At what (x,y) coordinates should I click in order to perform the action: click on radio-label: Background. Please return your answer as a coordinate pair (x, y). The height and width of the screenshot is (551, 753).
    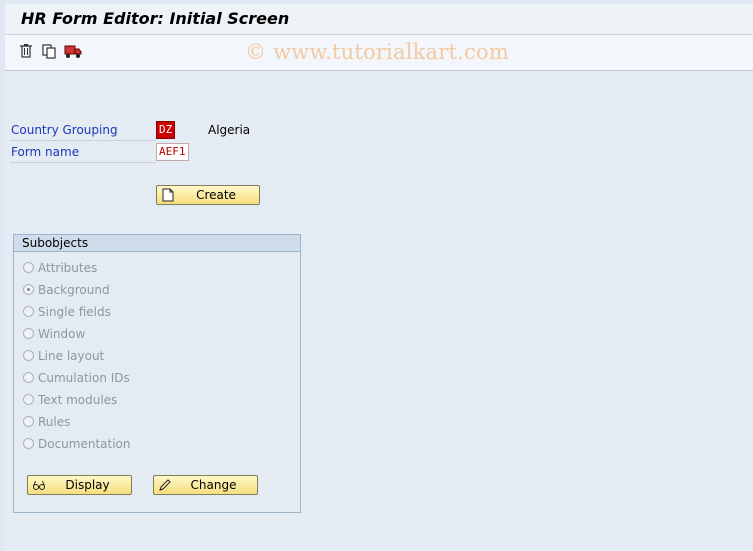
    Looking at the image, I should click on (74, 290).